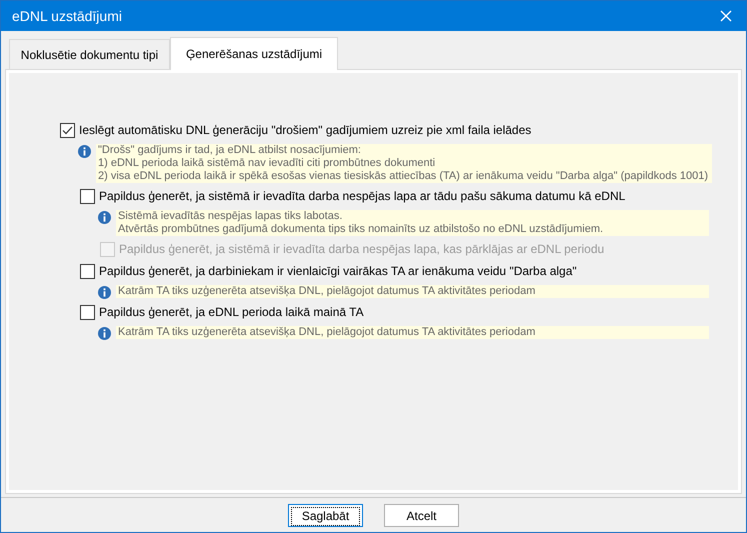  I want to click on checkbox-label: Ieslēgt automātisku DNL ģenerāciju "drošiem" gadījumiem uzreiz pie xml faila ielādes, so click(305, 130).